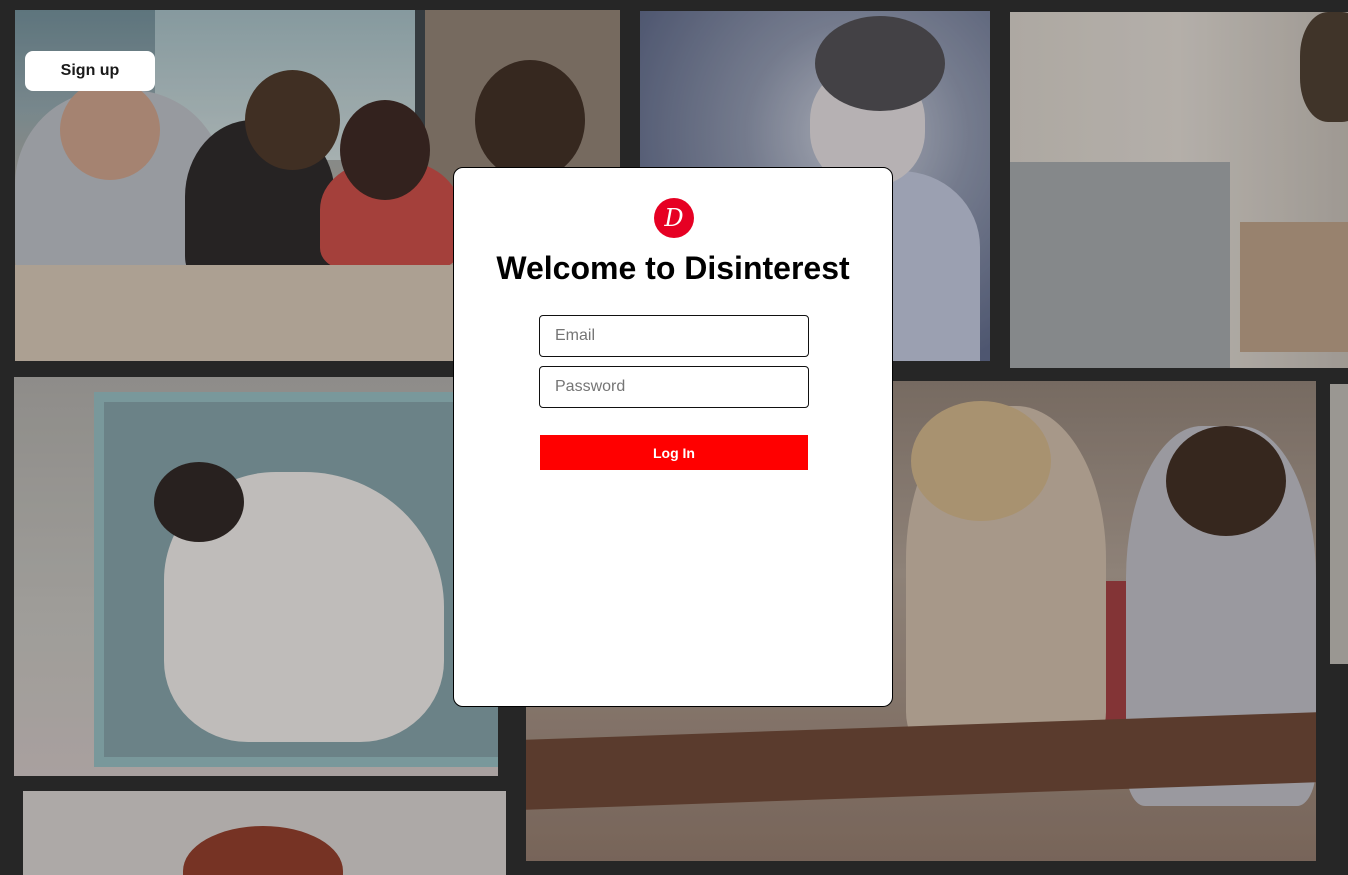  I want to click on signup-button: Sign up, so click(90, 71).